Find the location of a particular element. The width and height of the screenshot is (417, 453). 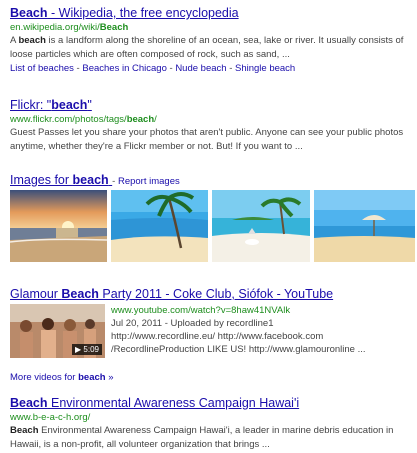

video-thumbnail: ▶ 5:09 is located at coordinates (57, 331).